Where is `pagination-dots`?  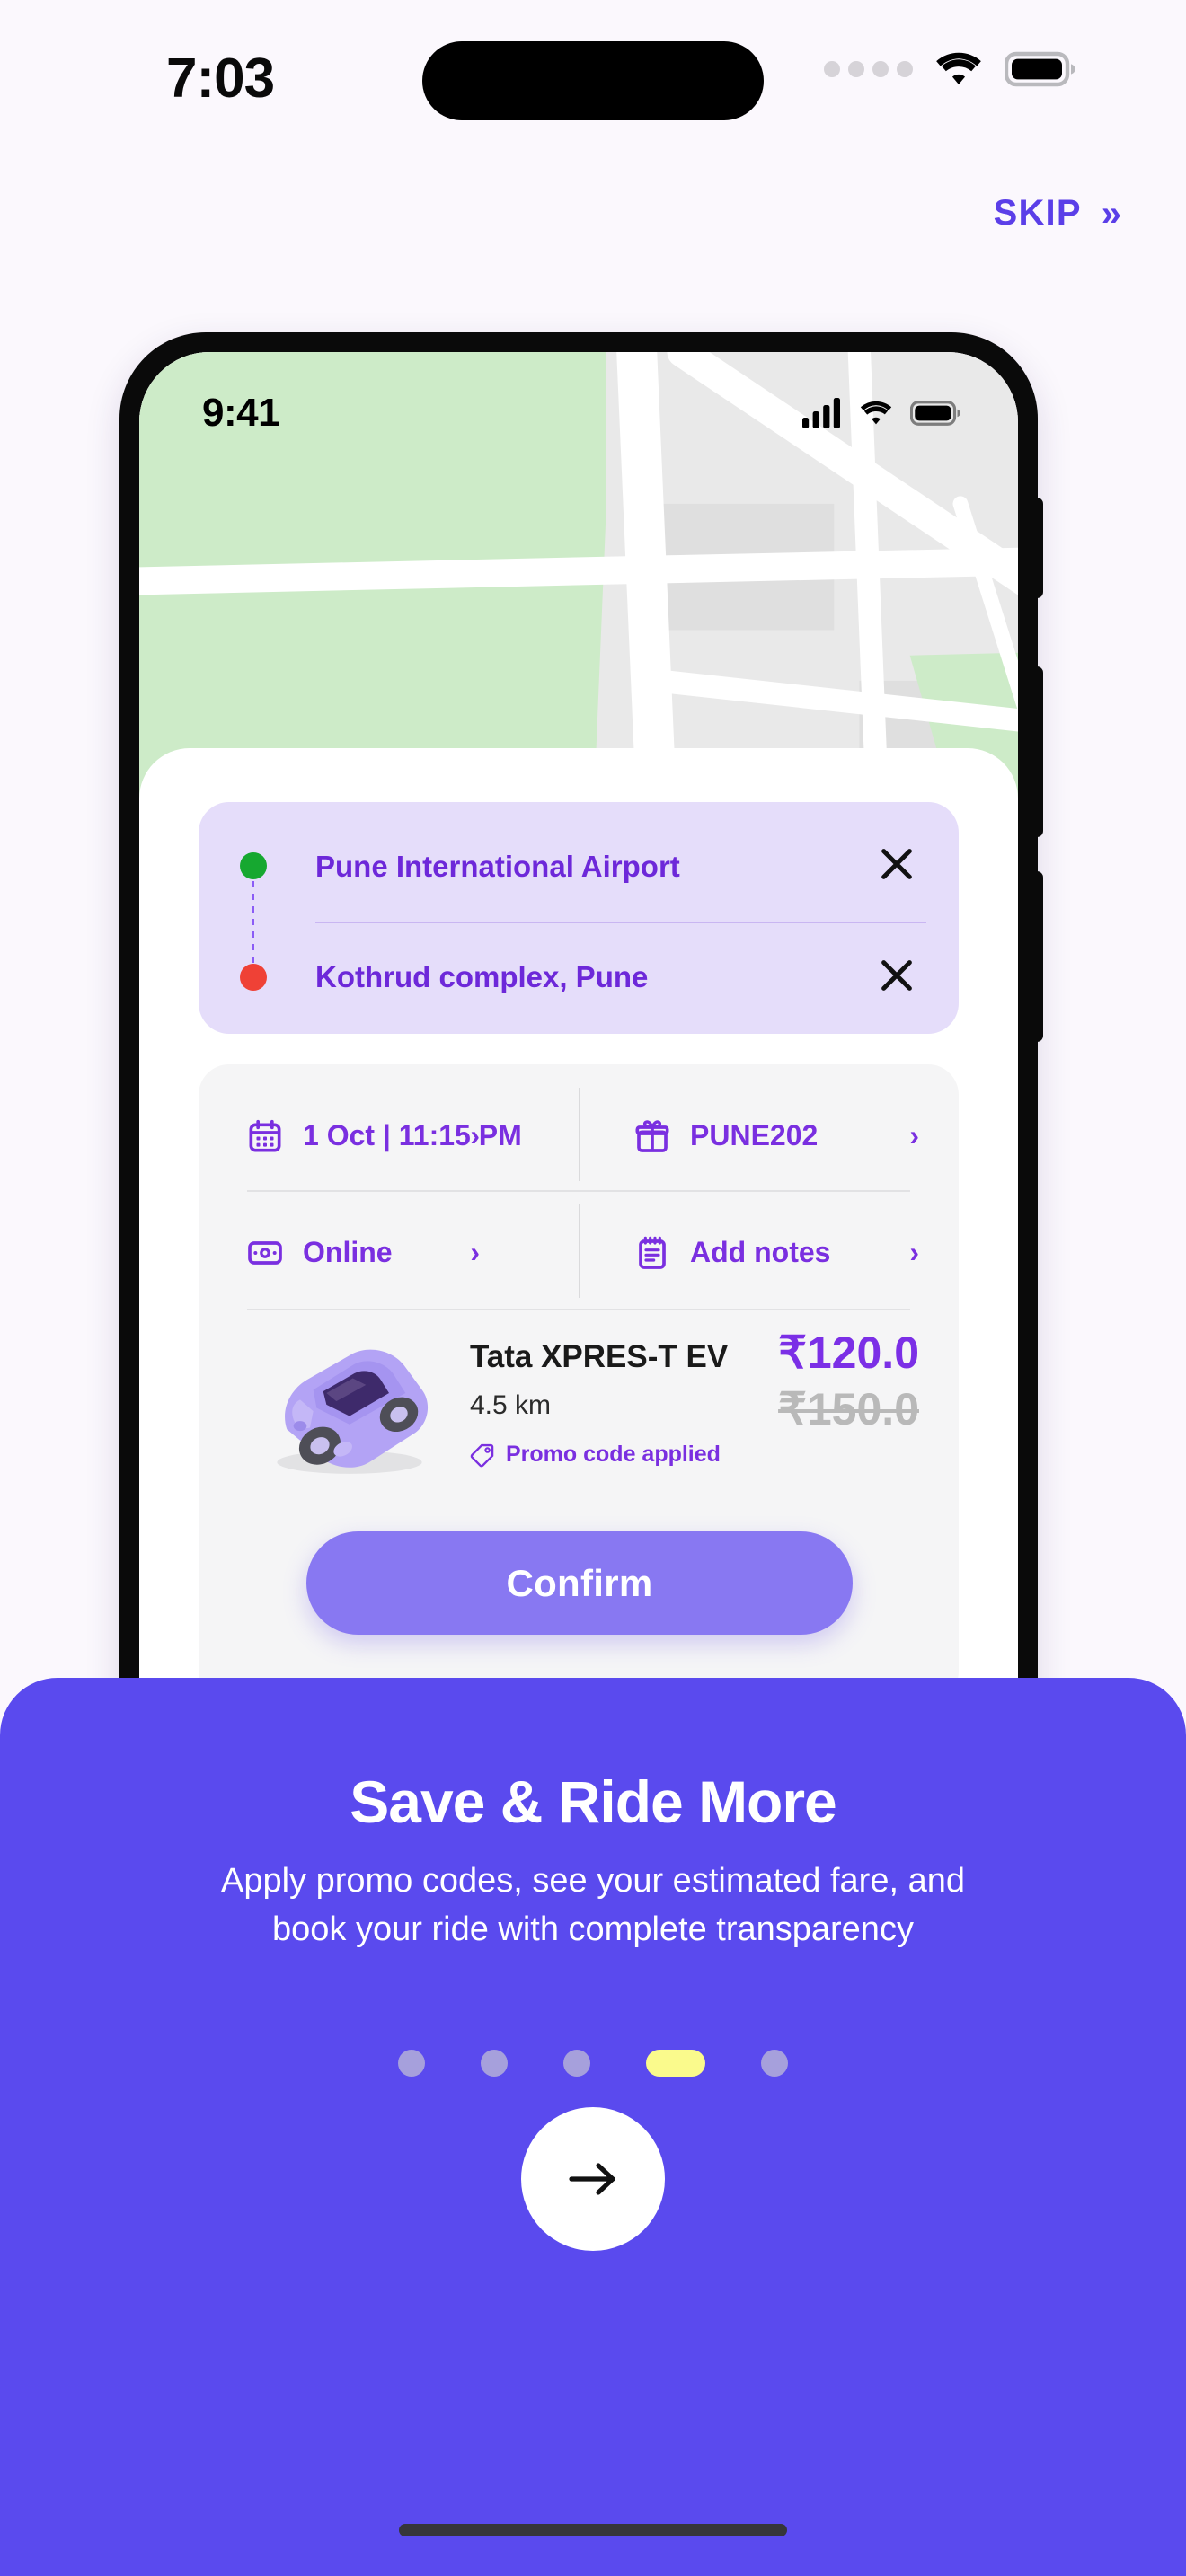
pagination-dots is located at coordinates (593, 2063).